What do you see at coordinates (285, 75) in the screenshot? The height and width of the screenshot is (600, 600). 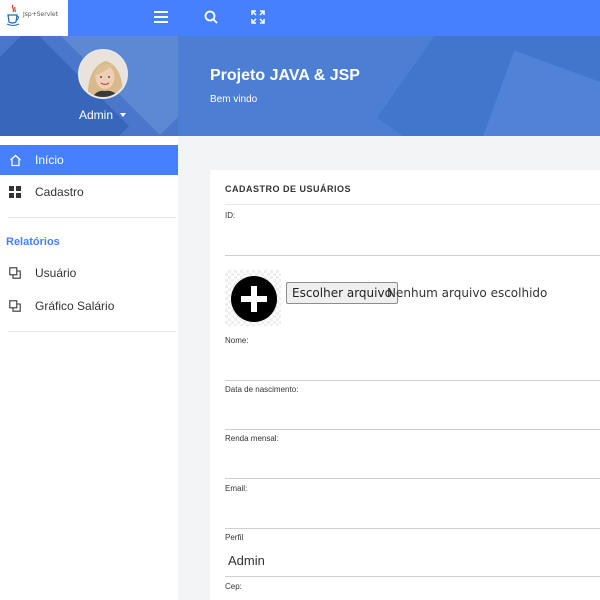 I see `page-title: Projeto JAVA & JSP` at bounding box center [285, 75].